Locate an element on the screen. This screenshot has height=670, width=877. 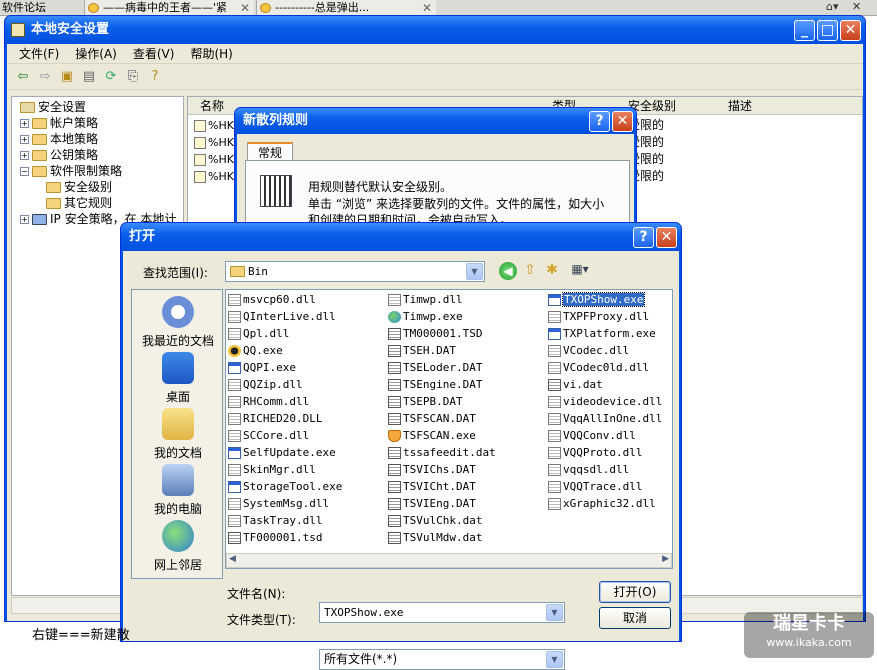
file-item: TF000001.tsd is located at coordinates (275, 538).